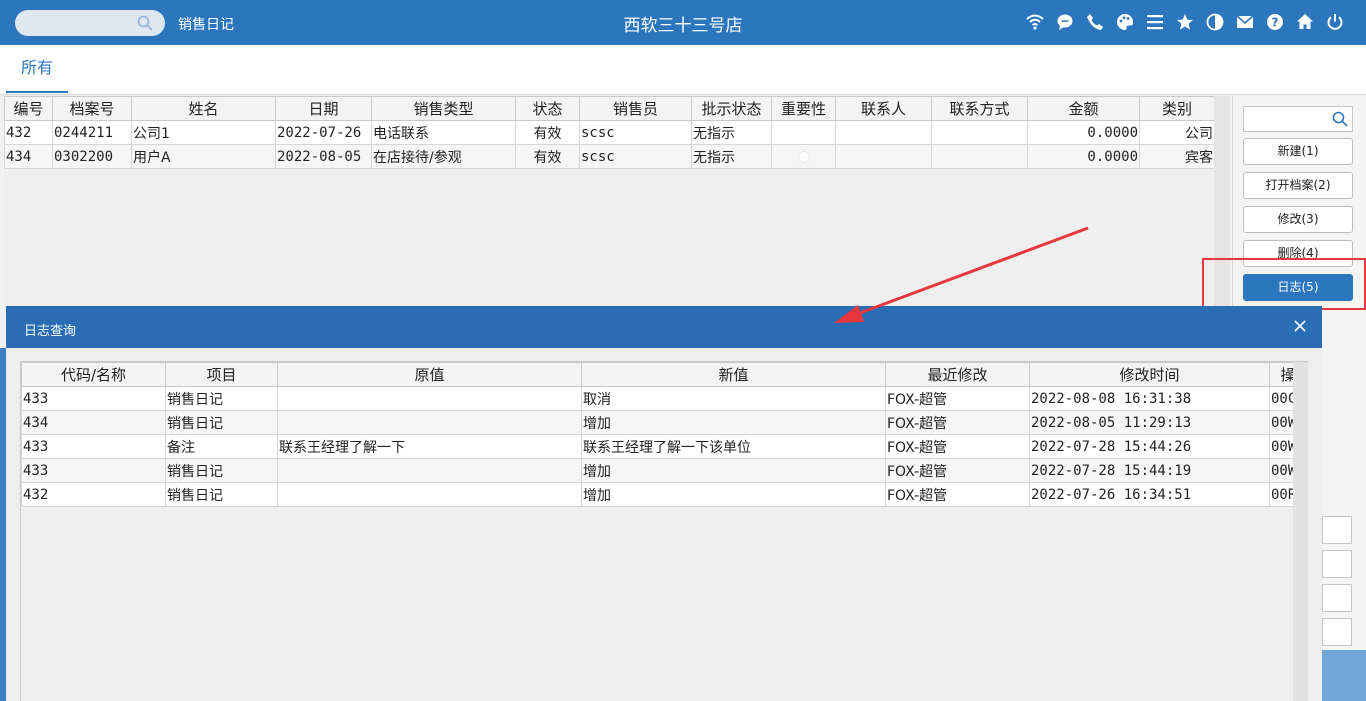 This screenshot has width=1366, height=701. I want to click on cell-modified-time: 2022-08-08 16:31:38, so click(1149, 398).